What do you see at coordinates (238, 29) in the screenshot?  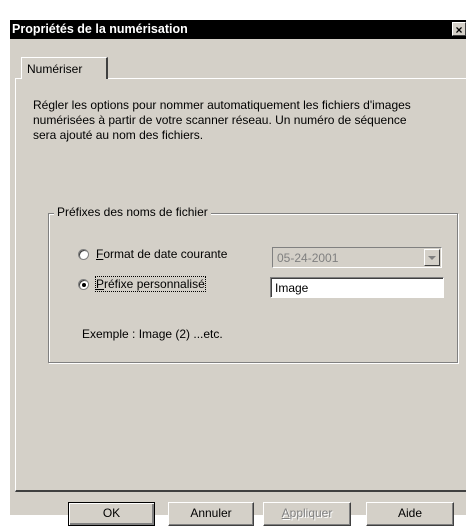 I see `title-bar: Propriétés de la numérisation ×` at bounding box center [238, 29].